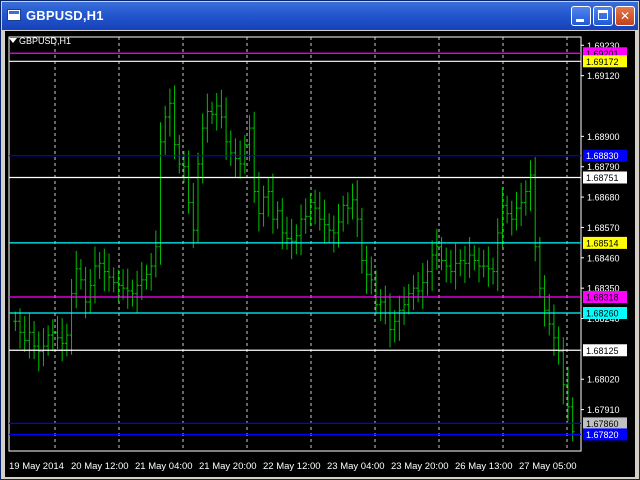  What do you see at coordinates (603, 137) in the screenshot?
I see `y-tick-label: 1.68900` at bounding box center [603, 137].